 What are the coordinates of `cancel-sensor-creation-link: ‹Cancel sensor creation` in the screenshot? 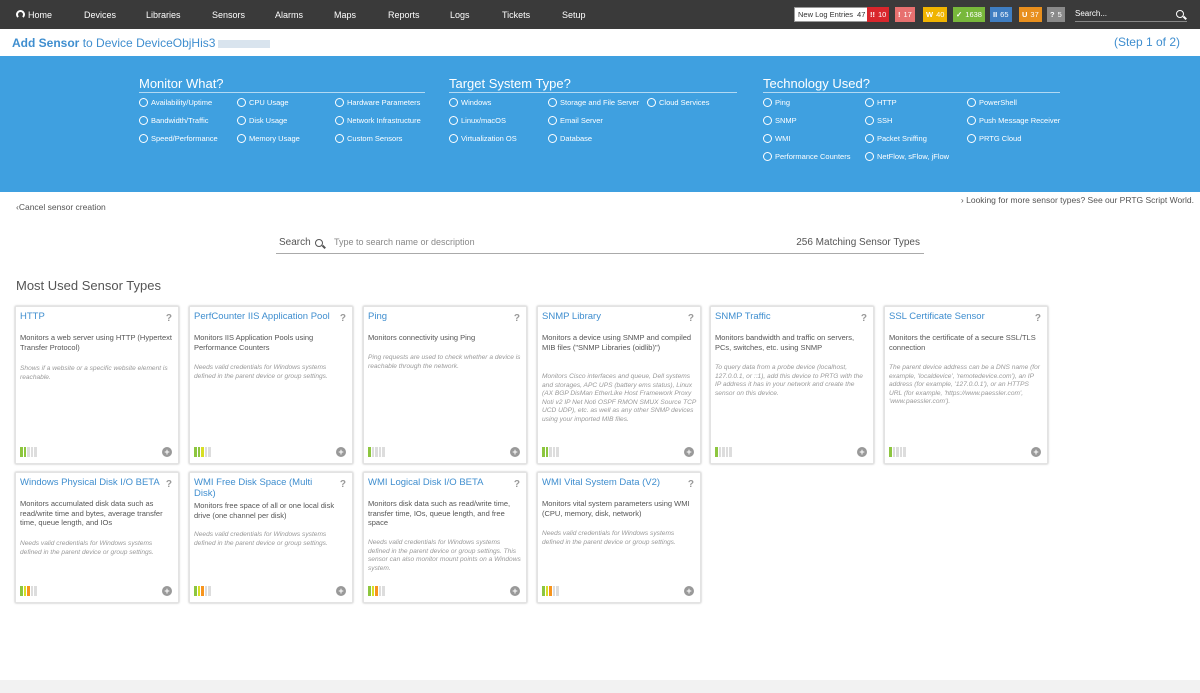 It's located at (61, 207).